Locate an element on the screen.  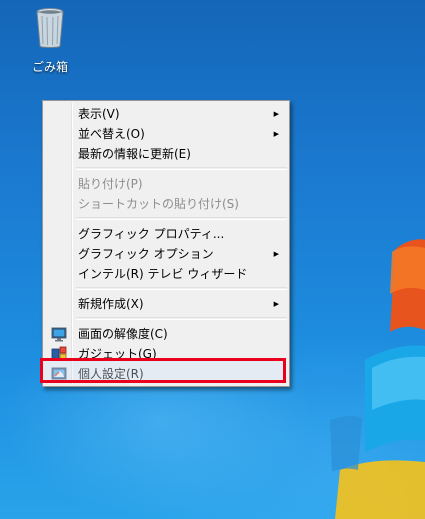
recycle-bin-shortcut: ごみ箱 is located at coordinates (50, 40).